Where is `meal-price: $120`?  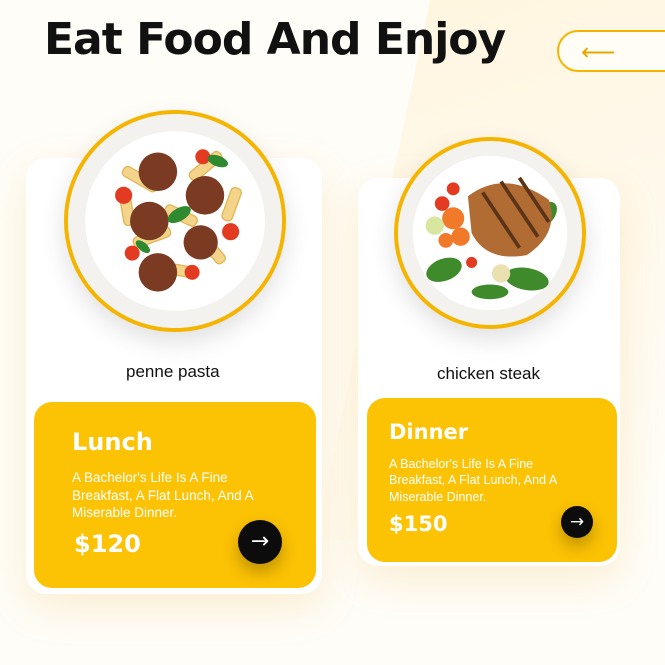 meal-price: $120 is located at coordinates (107, 544).